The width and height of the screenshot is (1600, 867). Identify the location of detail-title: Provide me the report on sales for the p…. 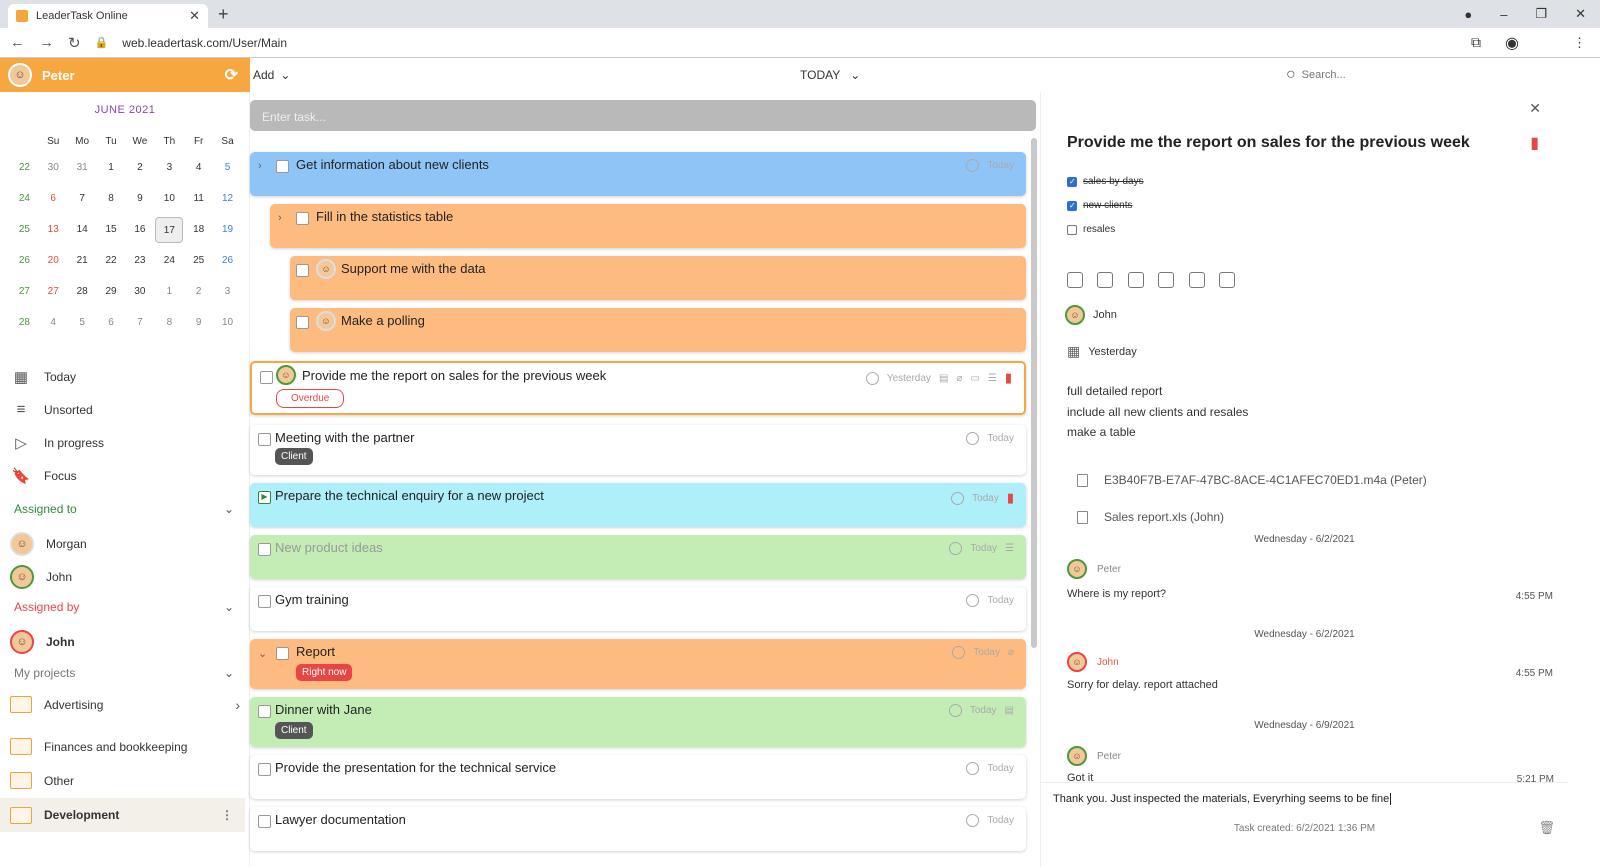
(1268, 143).